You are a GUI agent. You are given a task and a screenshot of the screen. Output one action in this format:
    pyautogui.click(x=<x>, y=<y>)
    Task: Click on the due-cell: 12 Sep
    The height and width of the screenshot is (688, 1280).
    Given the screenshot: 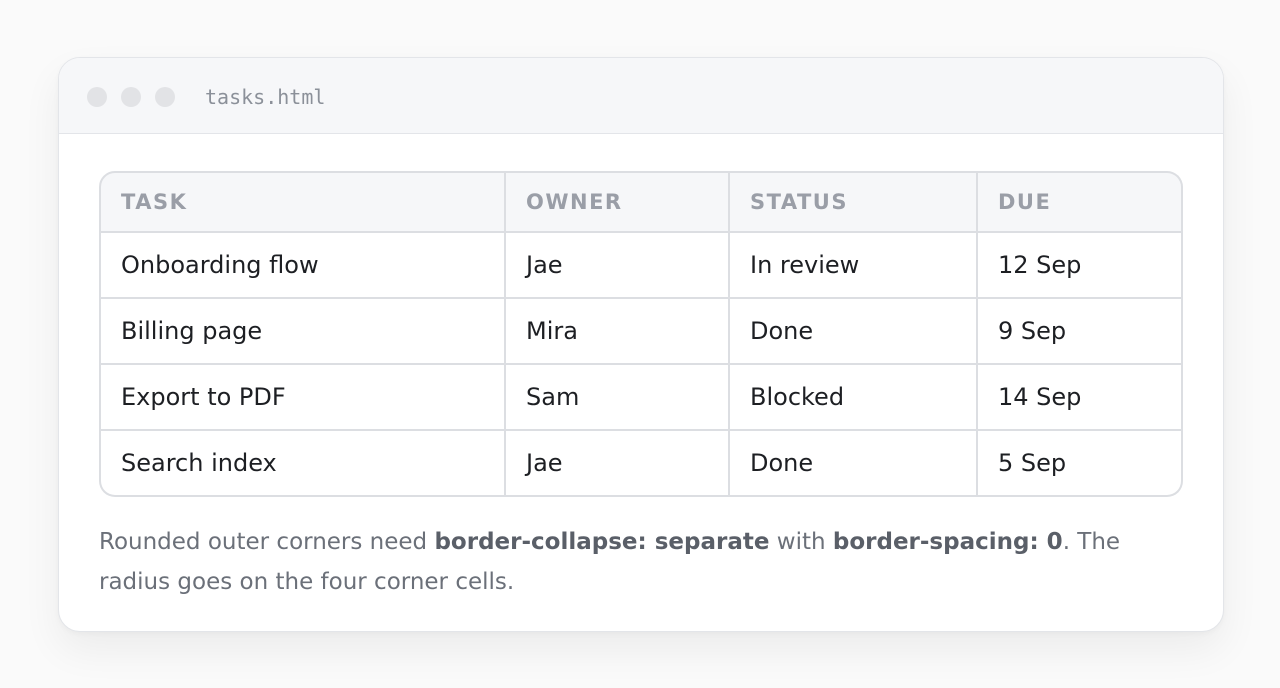 What is the action you would take?
    pyautogui.click(x=1080, y=266)
    